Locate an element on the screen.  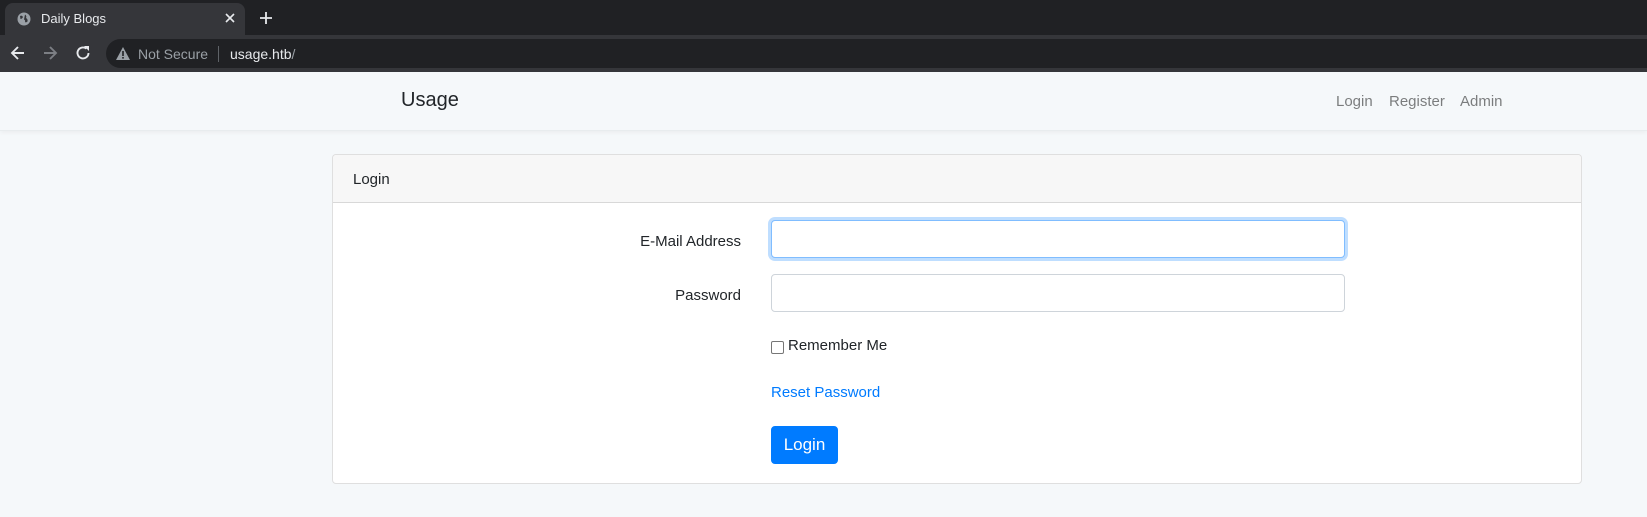
url-path: / is located at coordinates (293, 54).